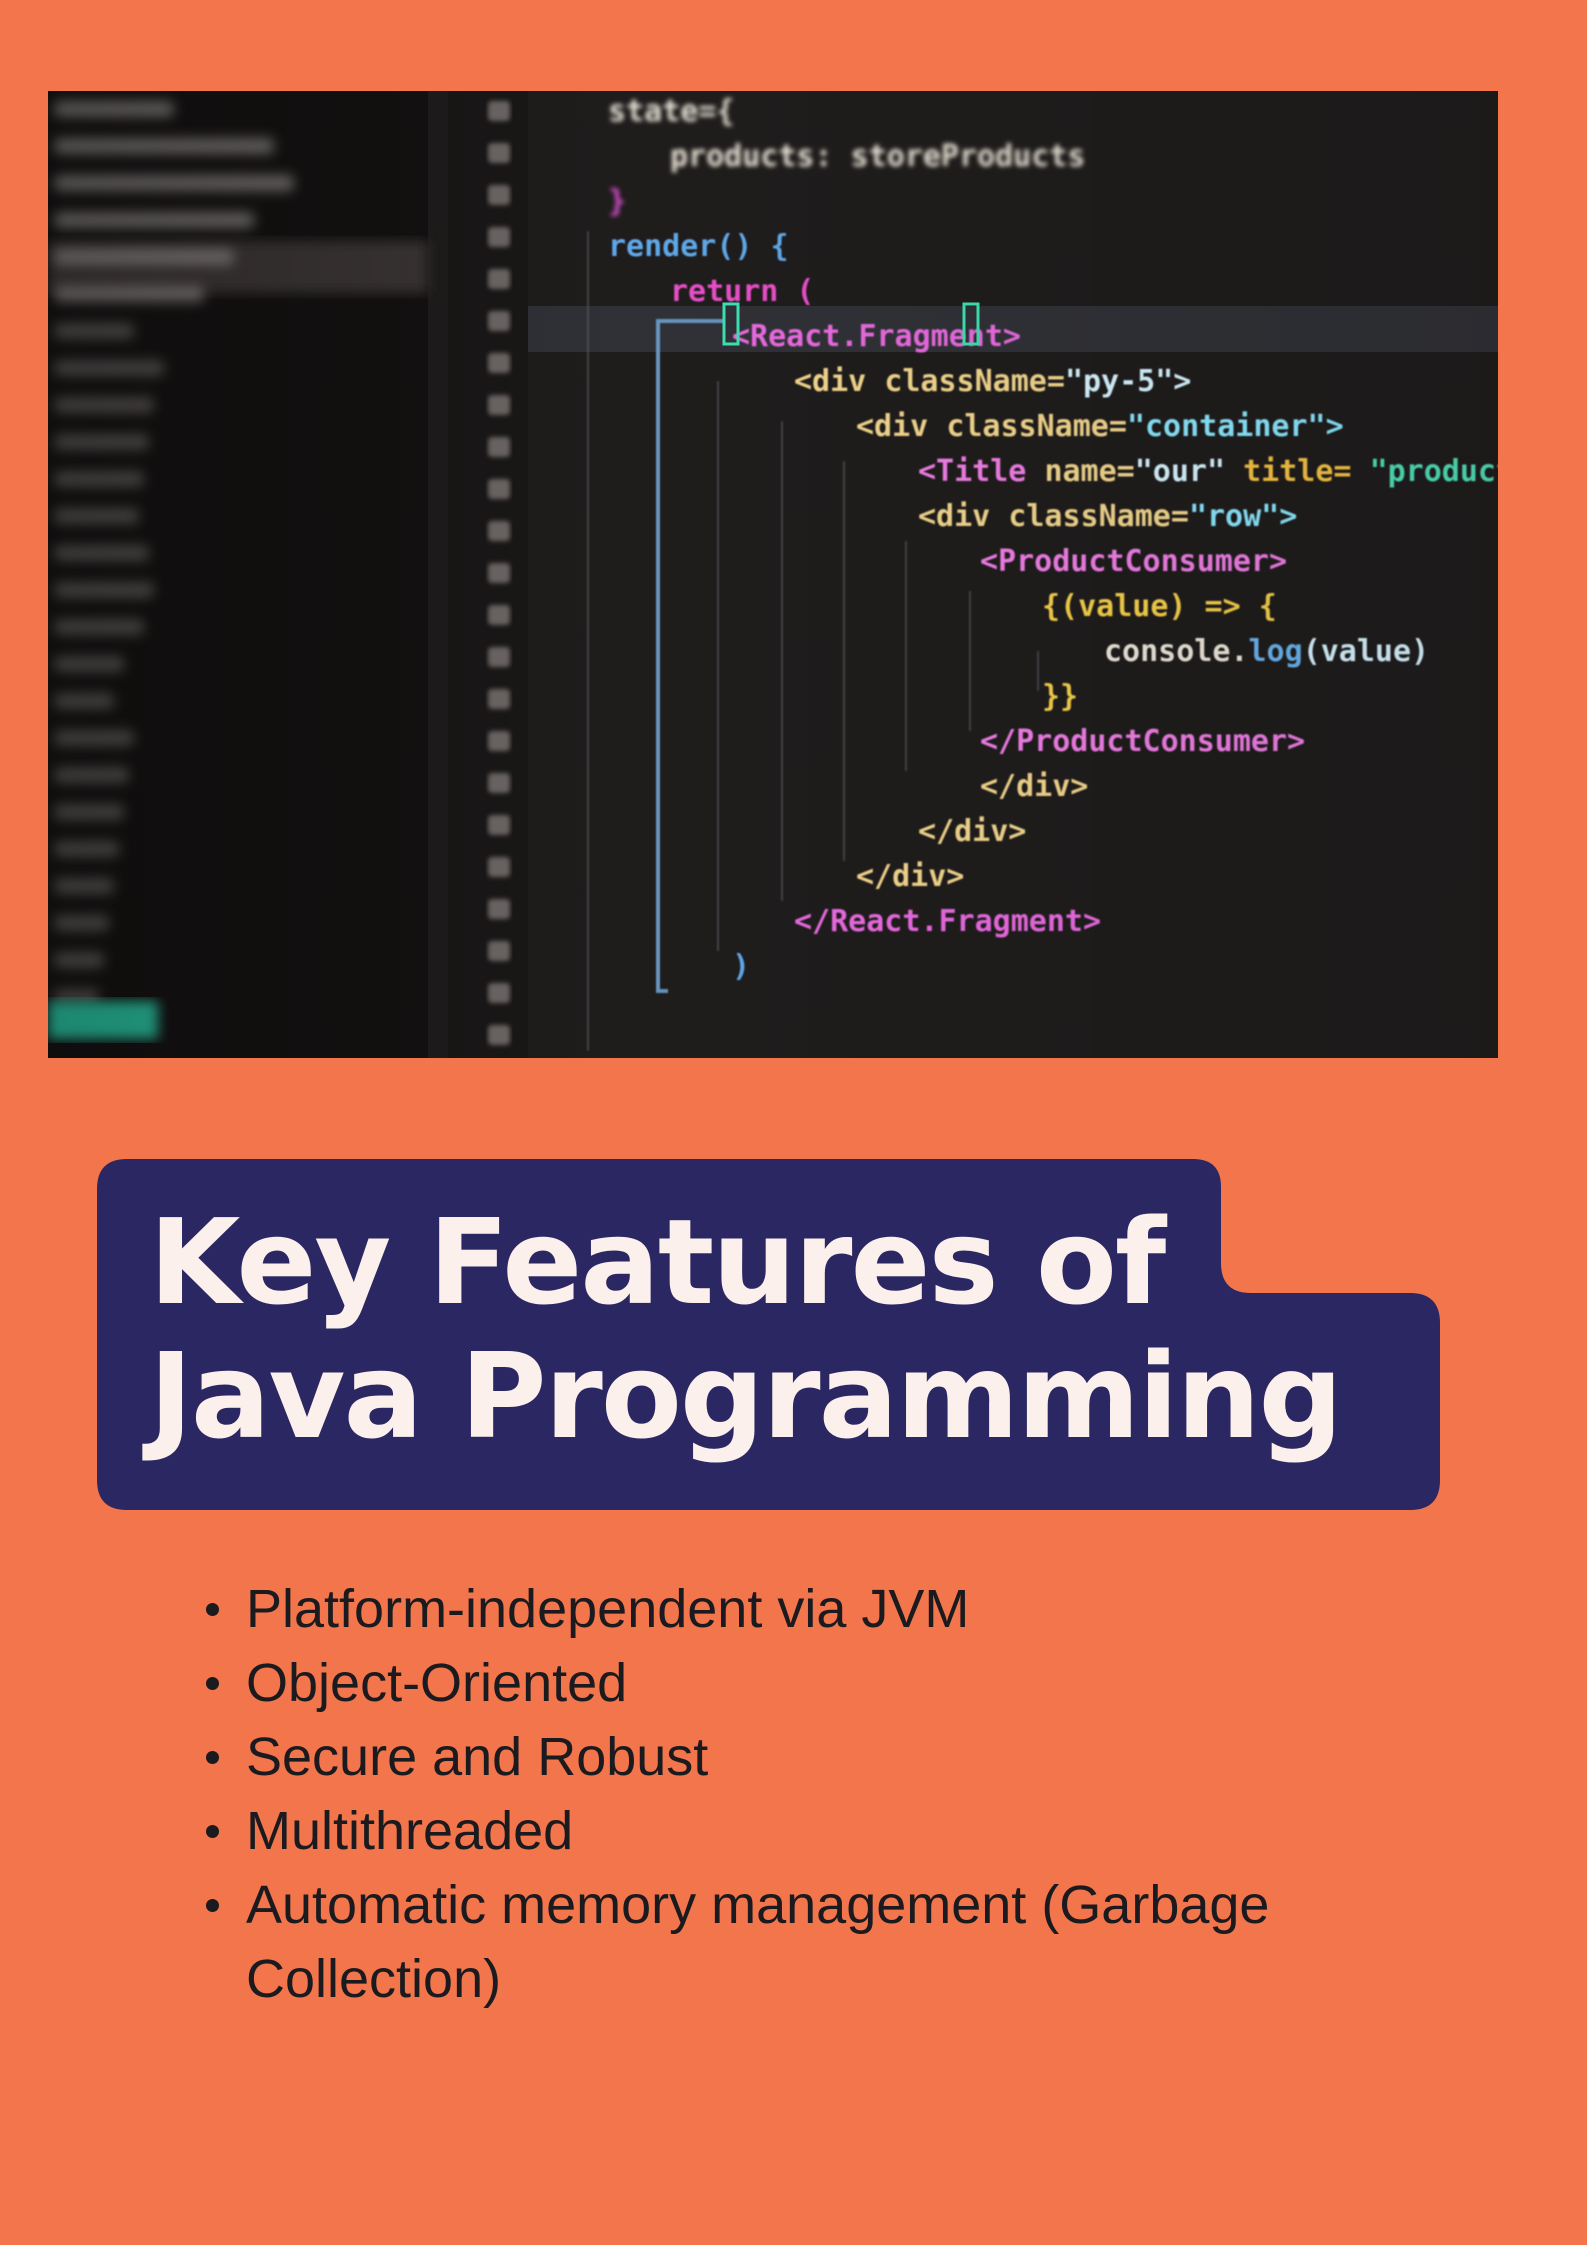  Describe the element at coordinates (816, 1609) in the screenshot. I see `list-item: Platform-independent via JVM` at that location.